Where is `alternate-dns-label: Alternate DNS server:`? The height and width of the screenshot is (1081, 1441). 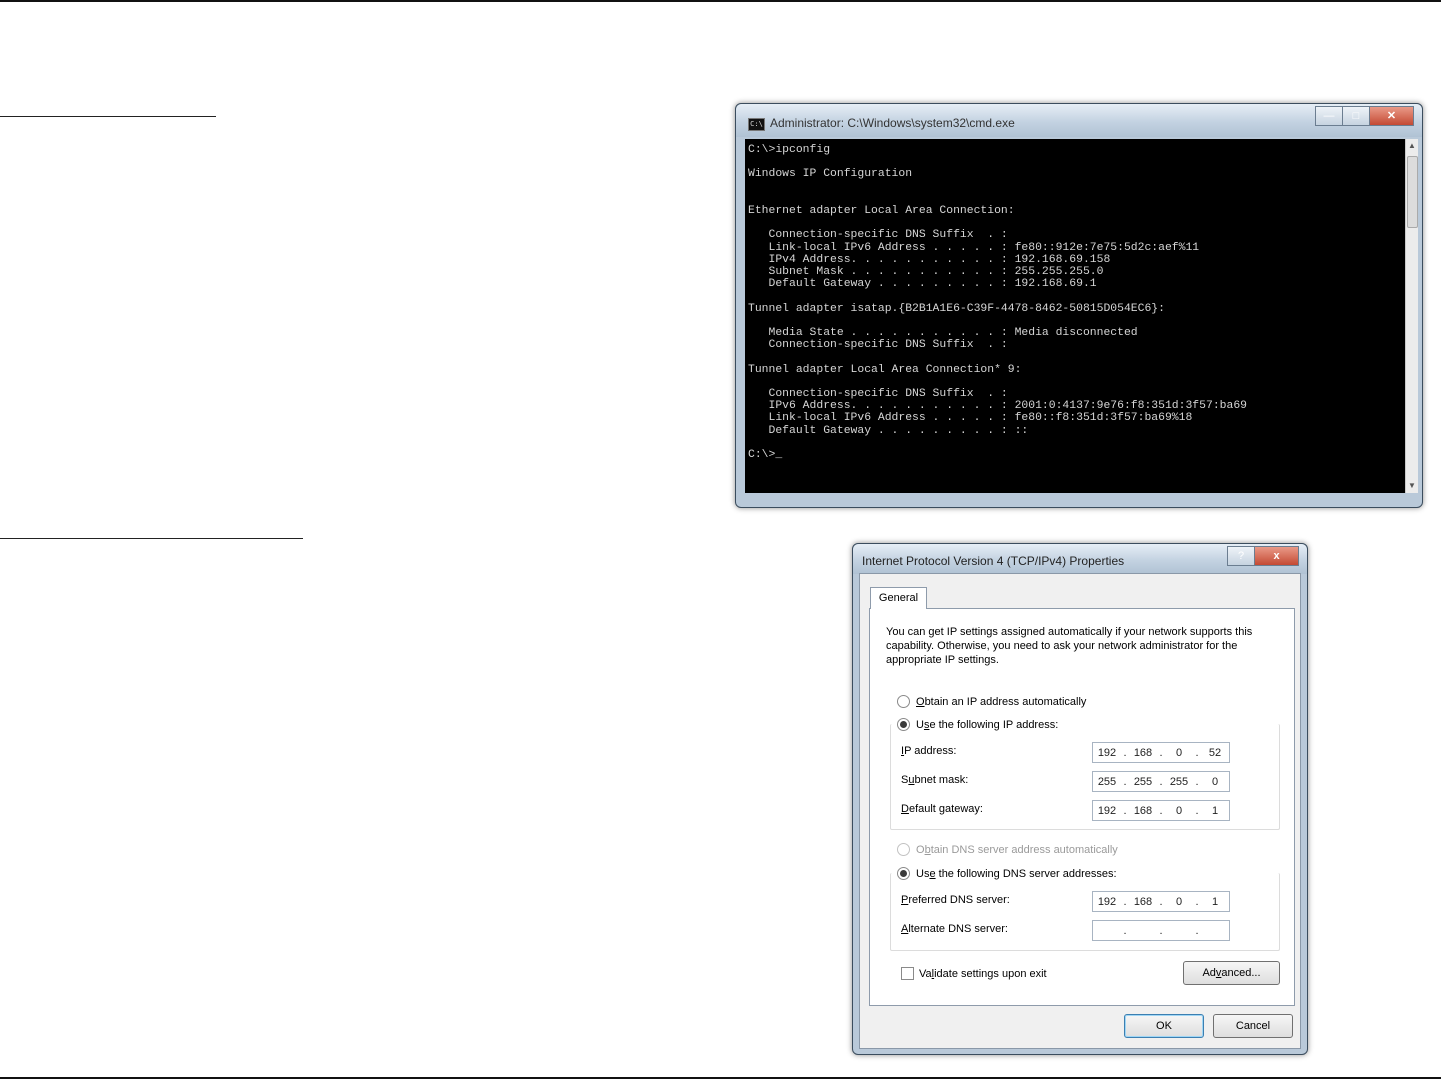
alternate-dns-label: Alternate DNS server: is located at coordinates (954, 929).